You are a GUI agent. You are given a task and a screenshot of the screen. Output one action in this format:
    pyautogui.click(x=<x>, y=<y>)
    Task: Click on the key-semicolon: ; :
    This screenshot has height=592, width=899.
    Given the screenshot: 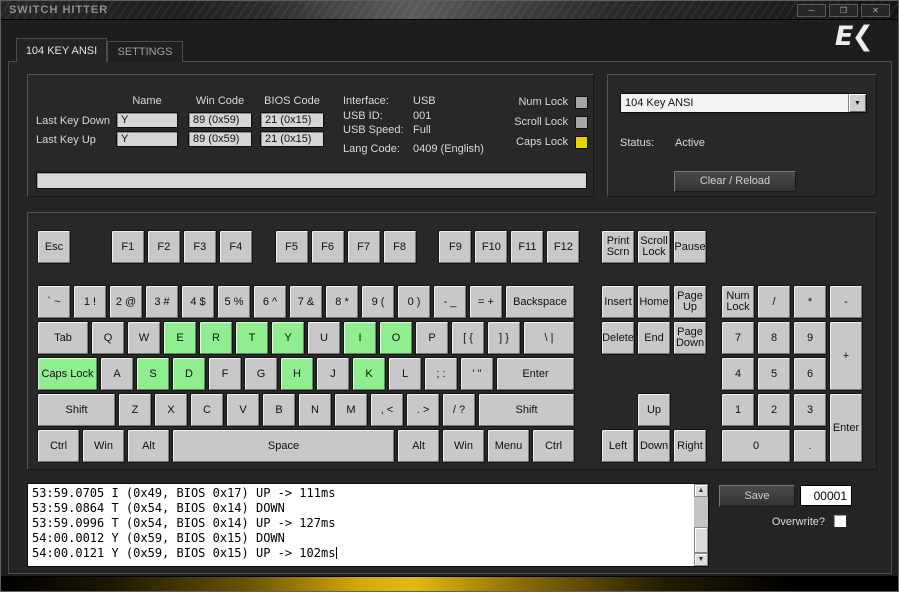 What is the action you would take?
    pyautogui.click(x=441, y=374)
    